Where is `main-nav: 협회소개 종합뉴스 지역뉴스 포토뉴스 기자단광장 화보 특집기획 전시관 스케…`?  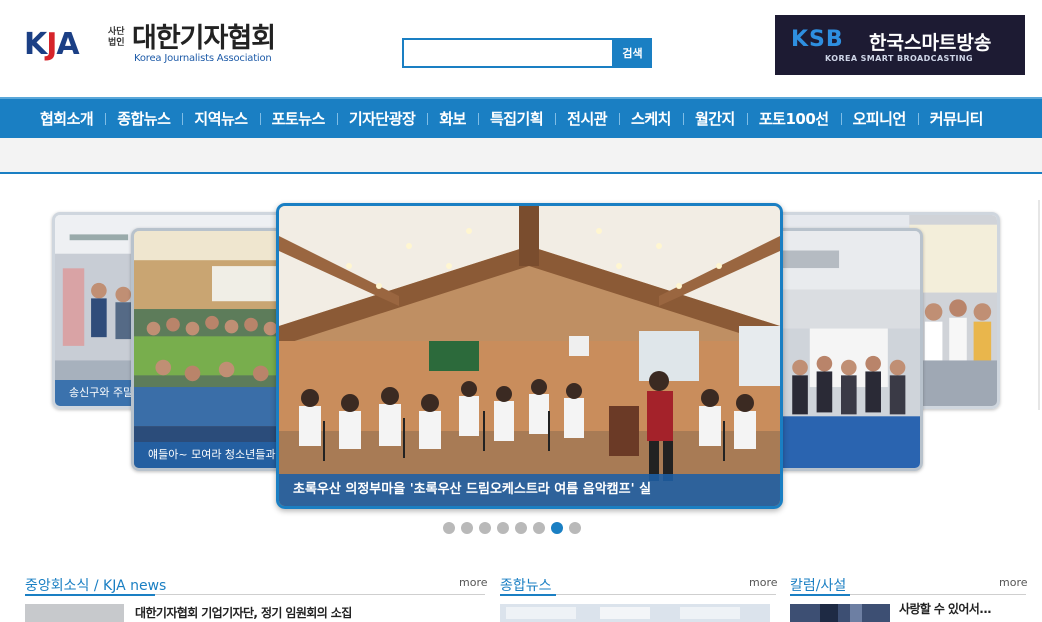
main-nav: 협회소개 종합뉴스 지역뉴스 포토뉴스 기자단광장 화보 특집기획 전시관 스케… is located at coordinates (521, 118).